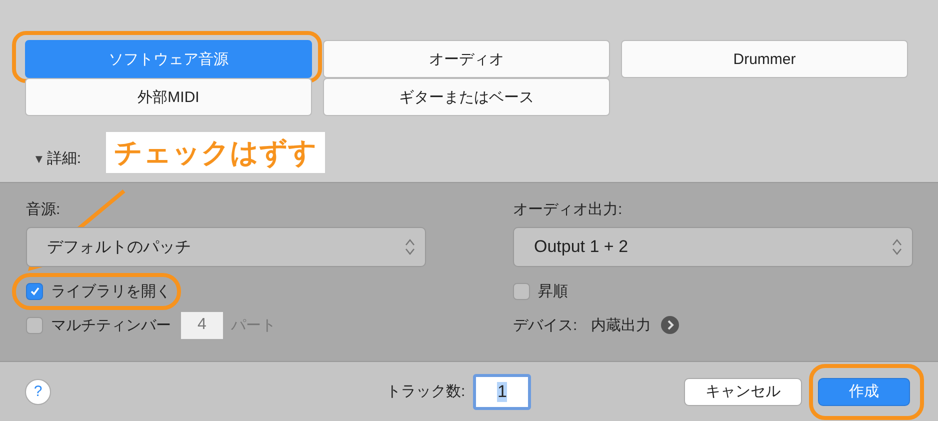 The image size is (938, 421). I want to click on track-count-field: 1, so click(502, 392).